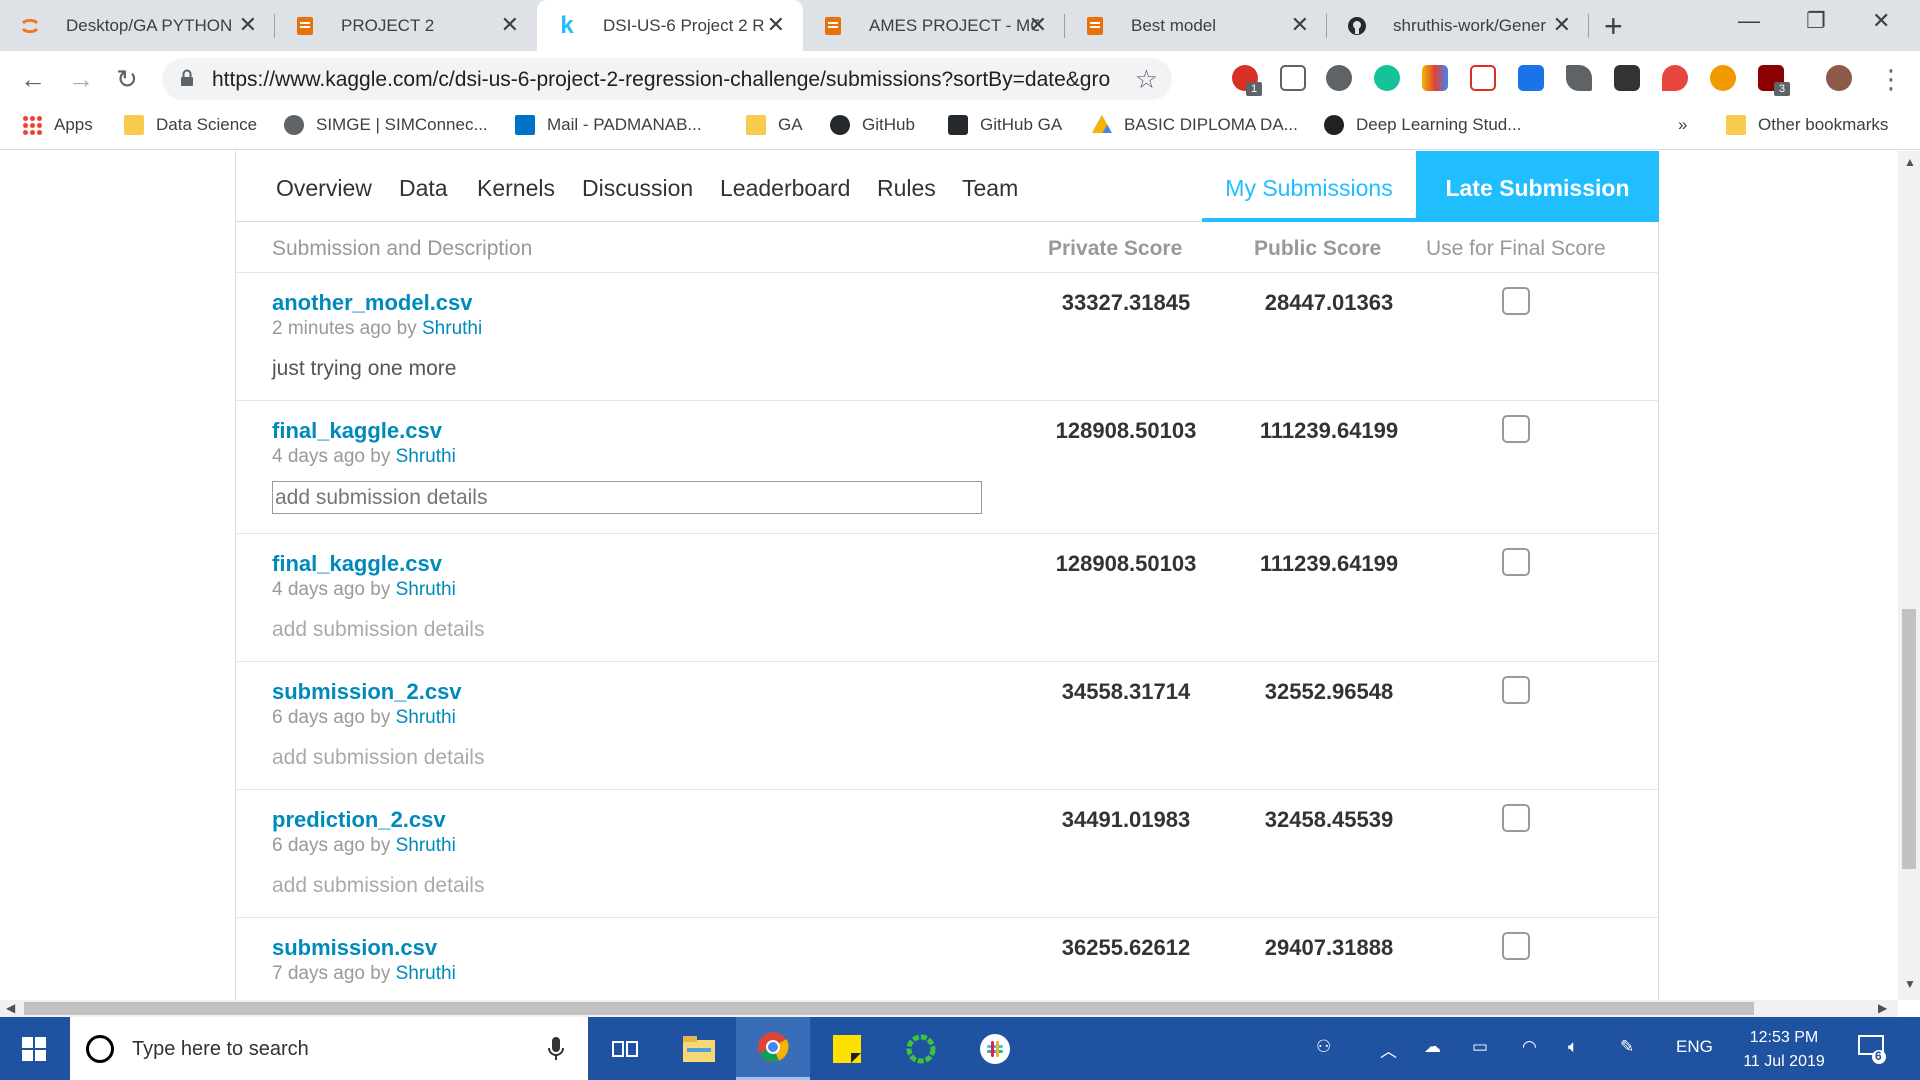  What do you see at coordinates (625, 1048) in the screenshot?
I see `task-view-icon` at bounding box center [625, 1048].